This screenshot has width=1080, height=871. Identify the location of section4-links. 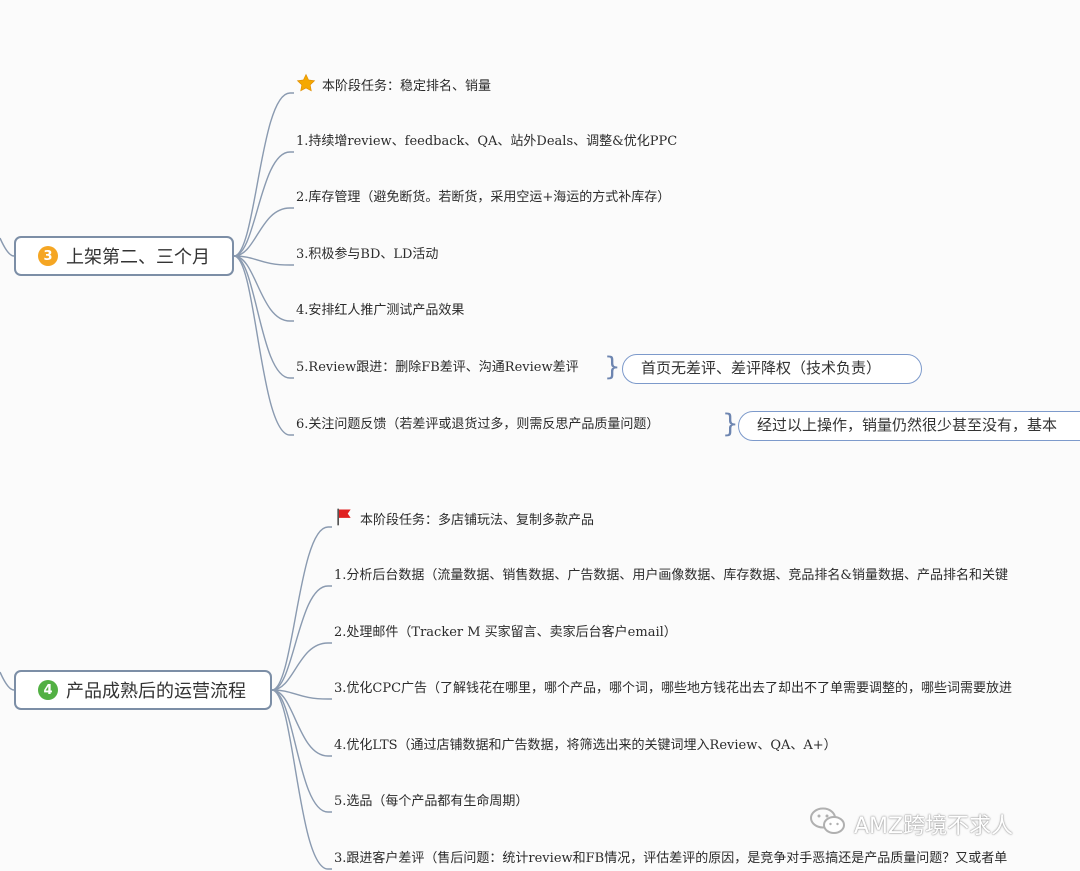
(301, 698).